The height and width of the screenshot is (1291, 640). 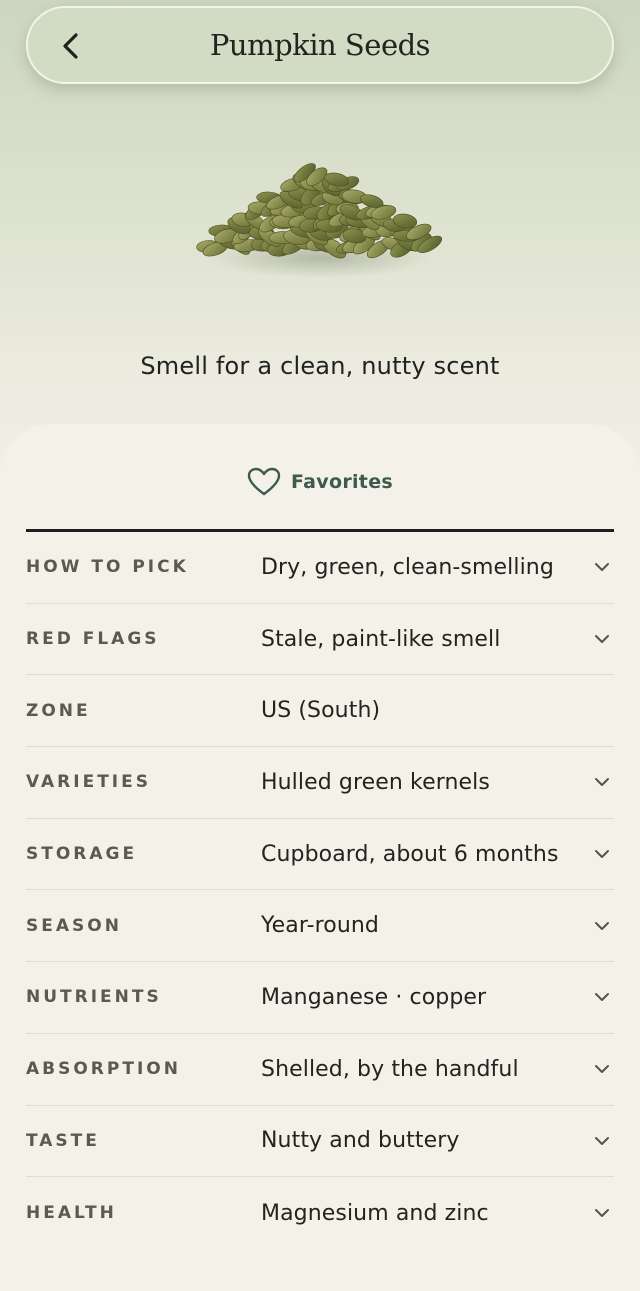 What do you see at coordinates (63, 1140) in the screenshot?
I see `detail-key: TASTE` at bounding box center [63, 1140].